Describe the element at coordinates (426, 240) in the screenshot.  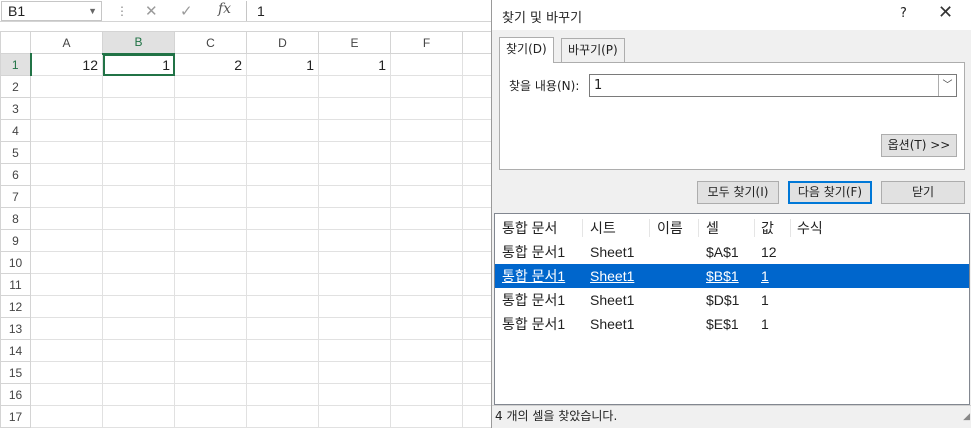
I see `cell-F9` at that location.